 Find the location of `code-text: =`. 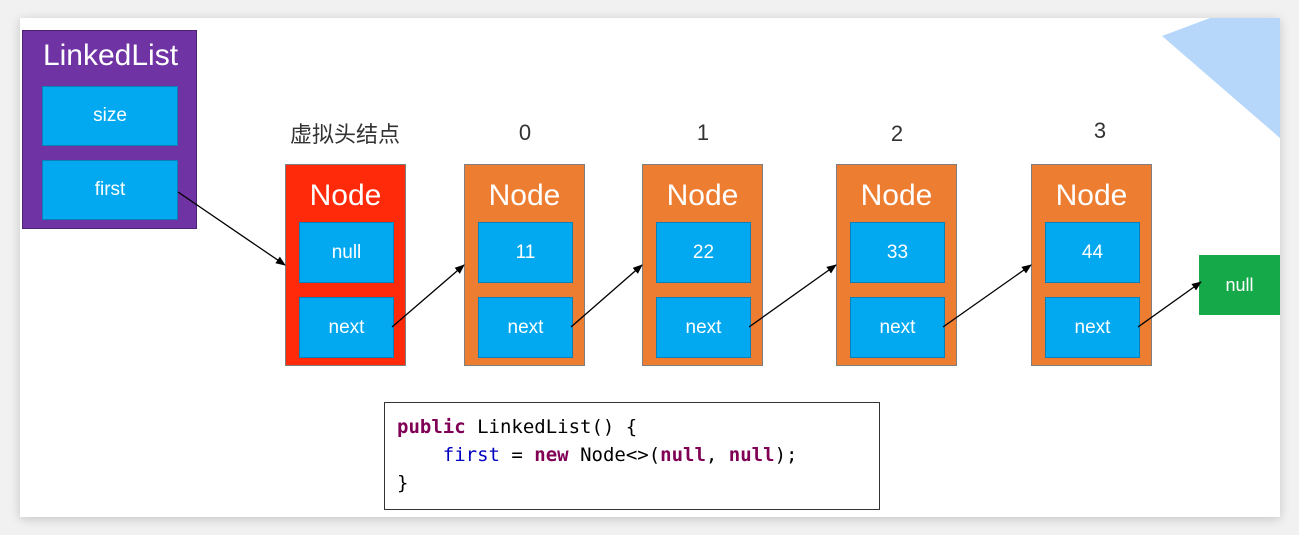

code-text: = is located at coordinates (517, 455).